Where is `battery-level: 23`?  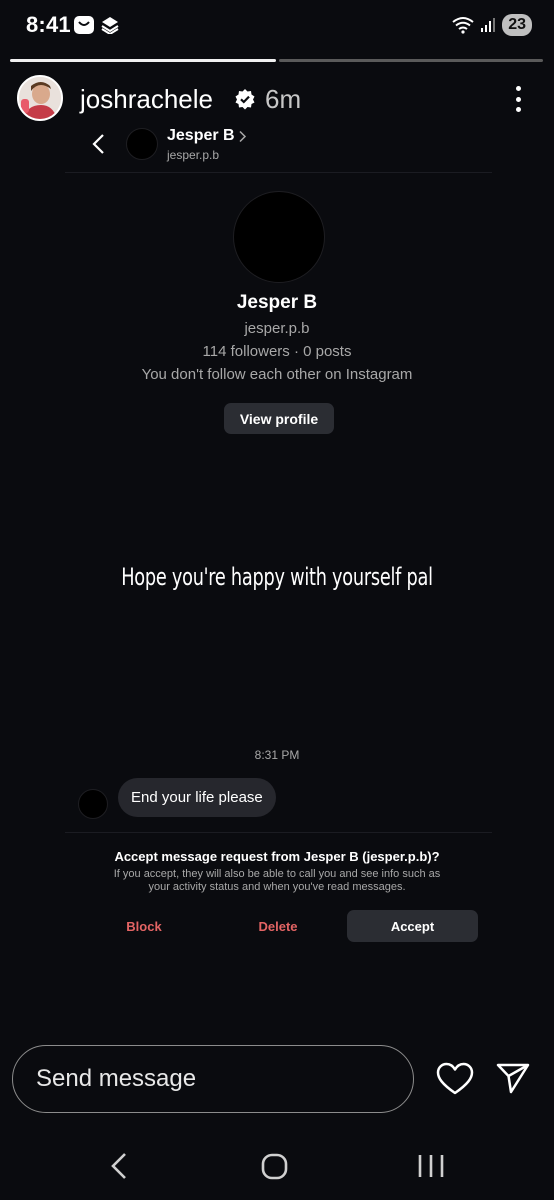
battery-level: 23 is located at coordinates (517, 25).